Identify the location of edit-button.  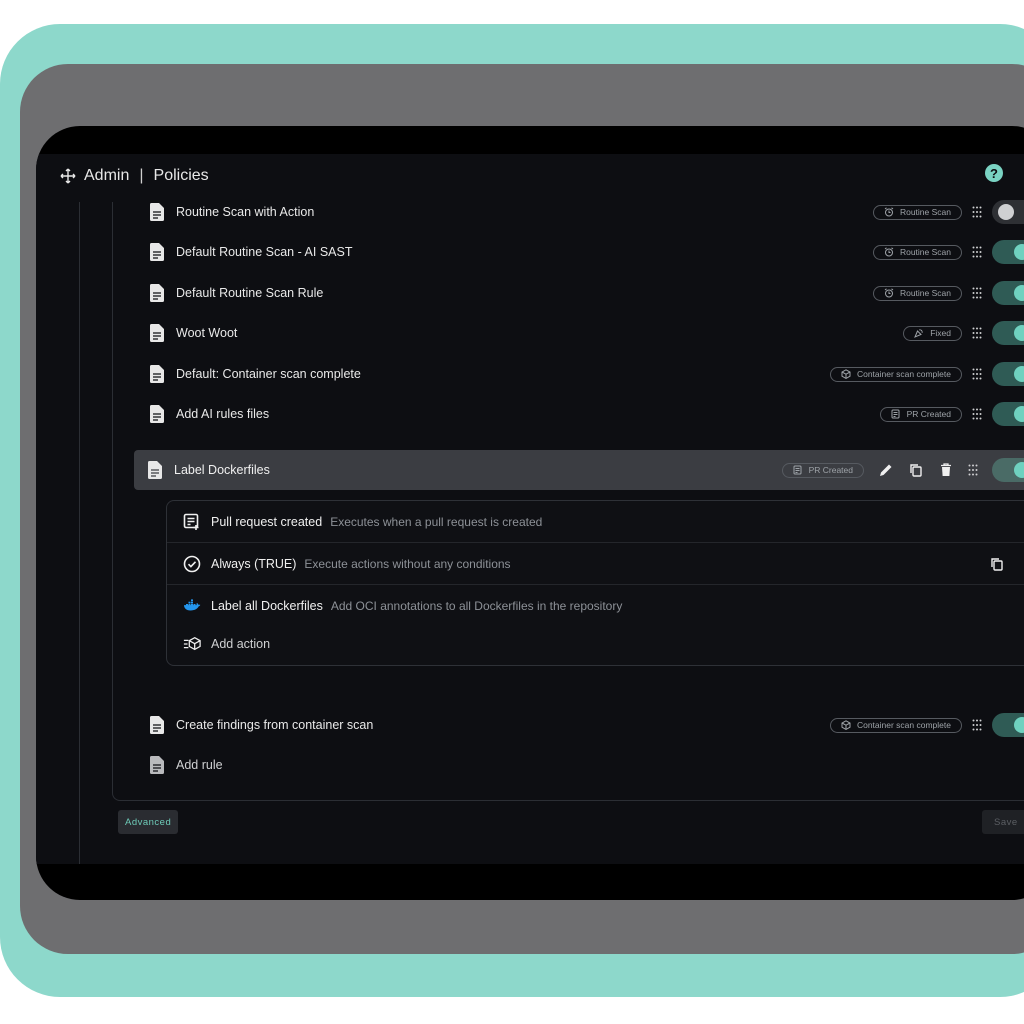
(886, 470).